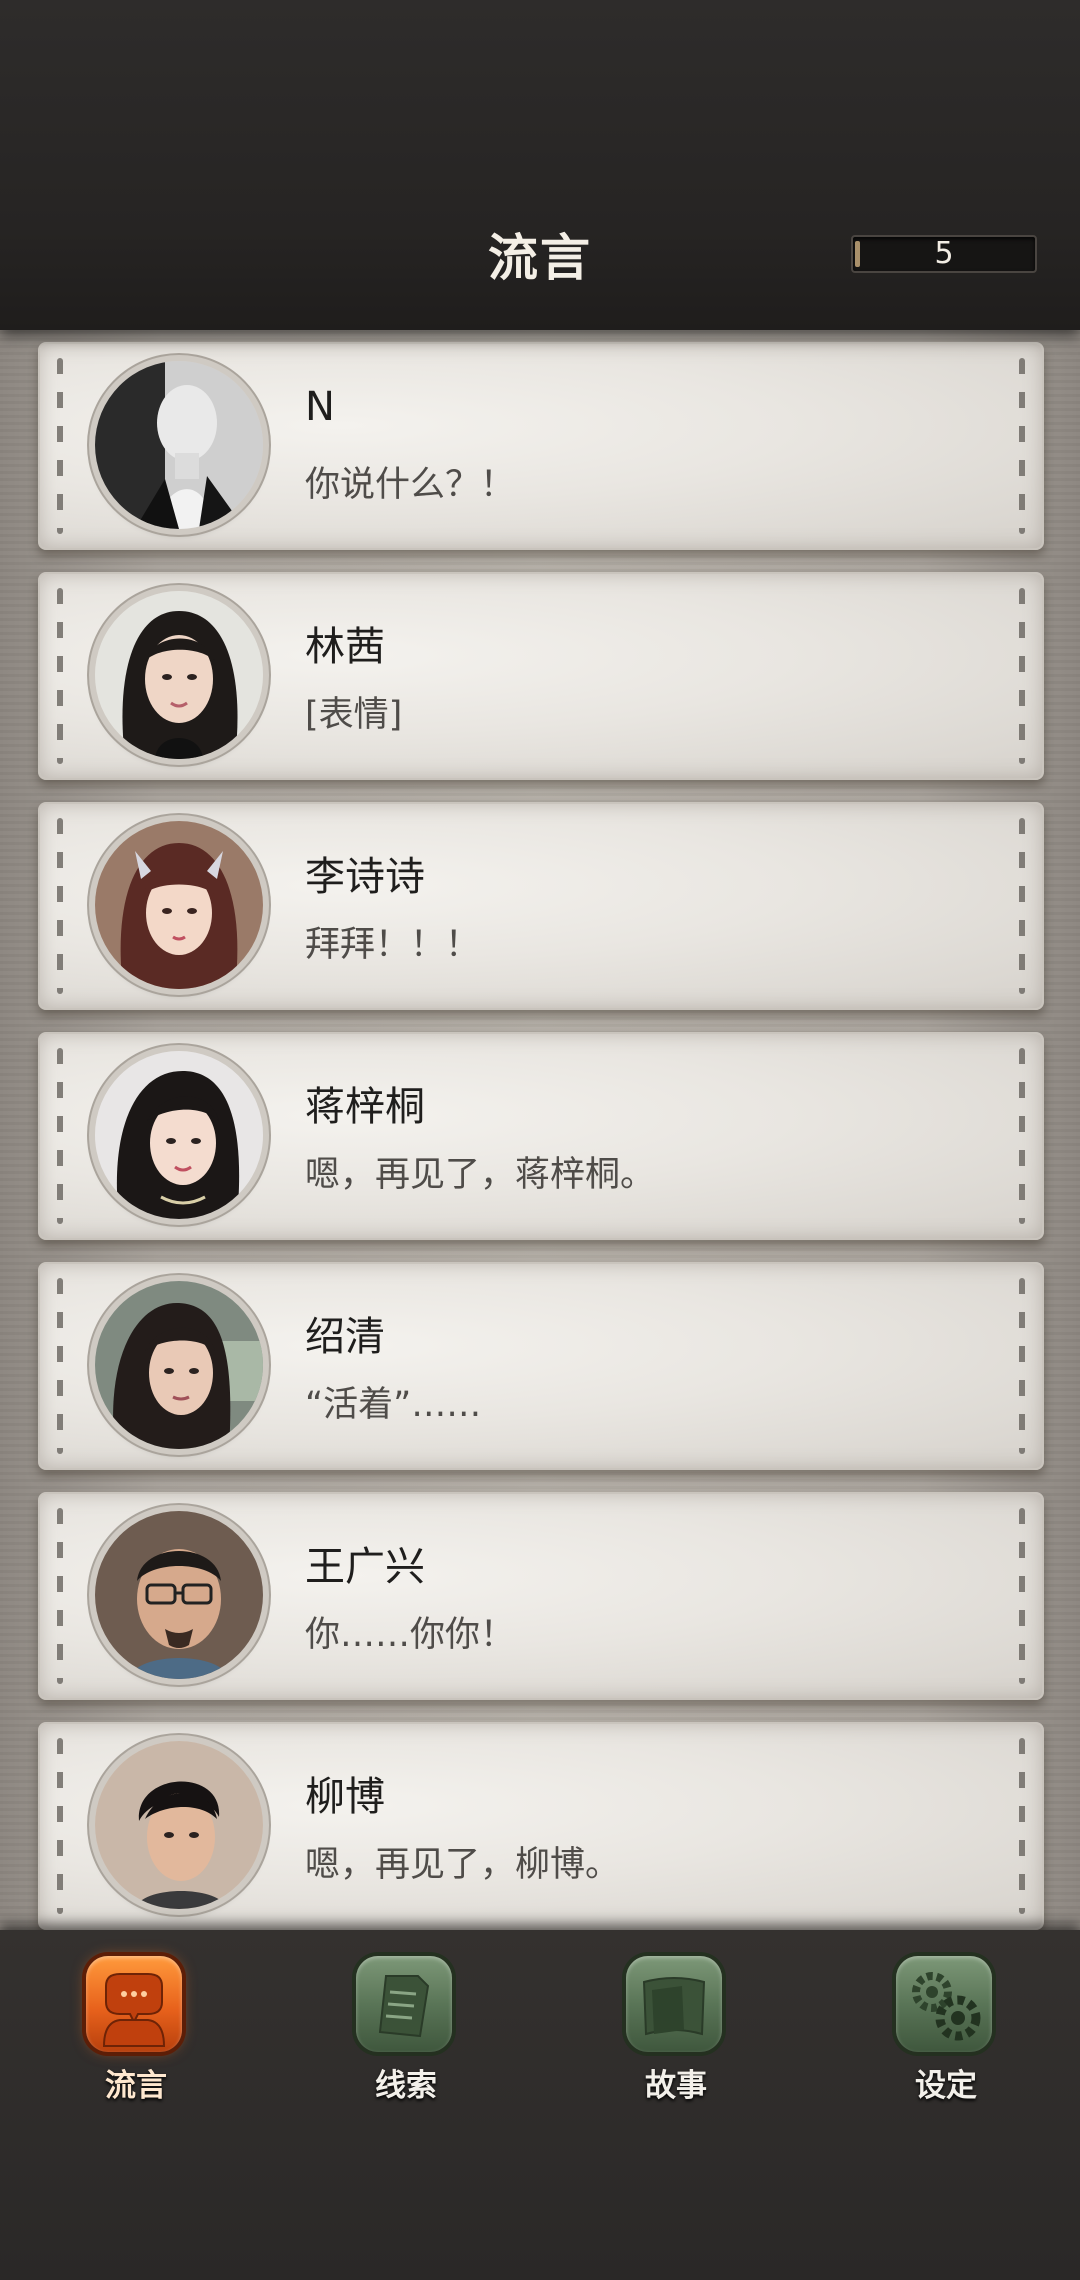 The width and height of the screenshot is (1080, 2280). What do you see at coordinates (320, 407) in the screenshot?
I see `contact-name: N` at bounding box center [320, 407].